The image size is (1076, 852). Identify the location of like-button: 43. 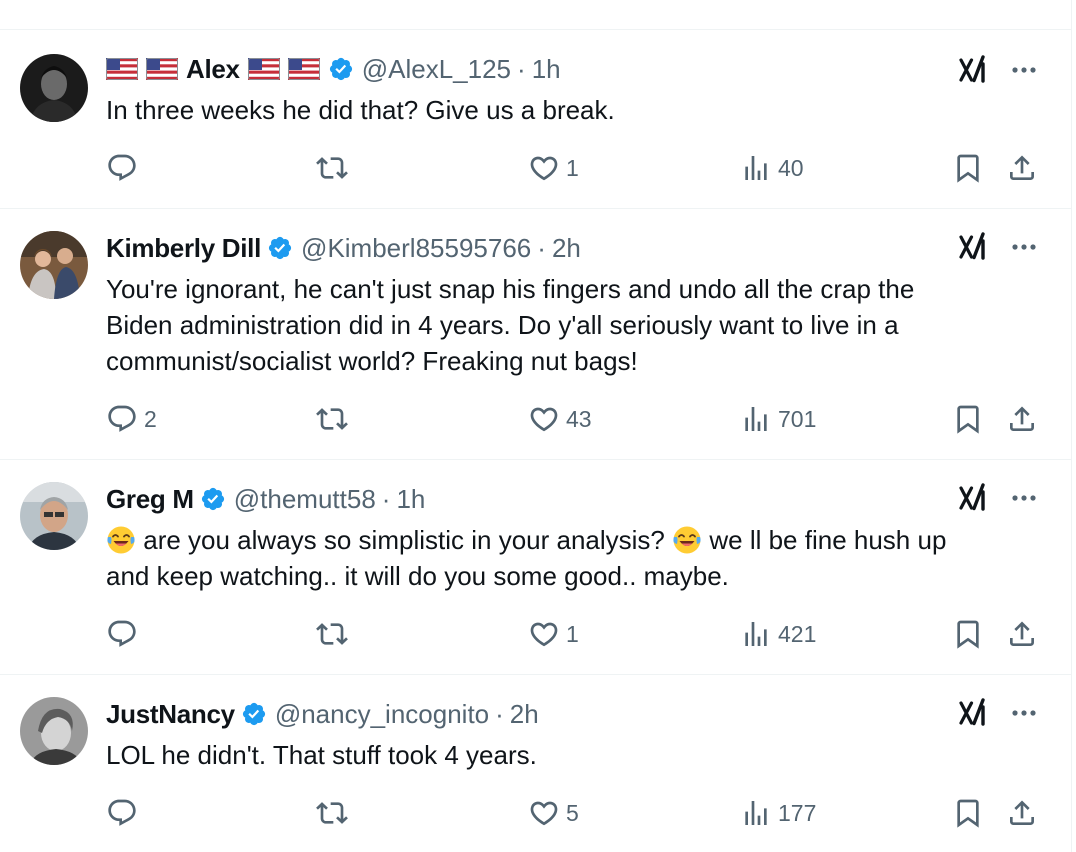
(560, 419).